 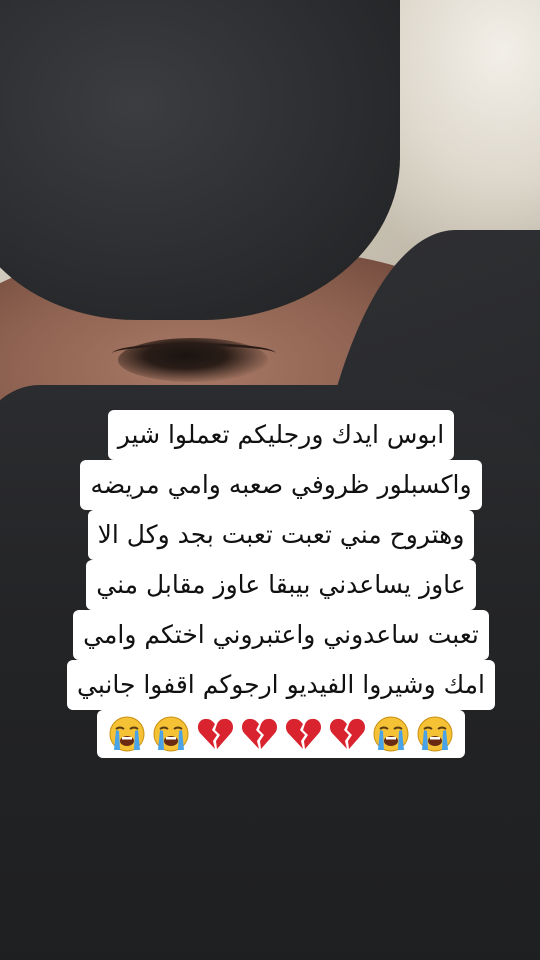 I want to click on caption-line-4: عاوز يساعدني بيبقا عاوز مقابل مني, so click(x=281, y=585).